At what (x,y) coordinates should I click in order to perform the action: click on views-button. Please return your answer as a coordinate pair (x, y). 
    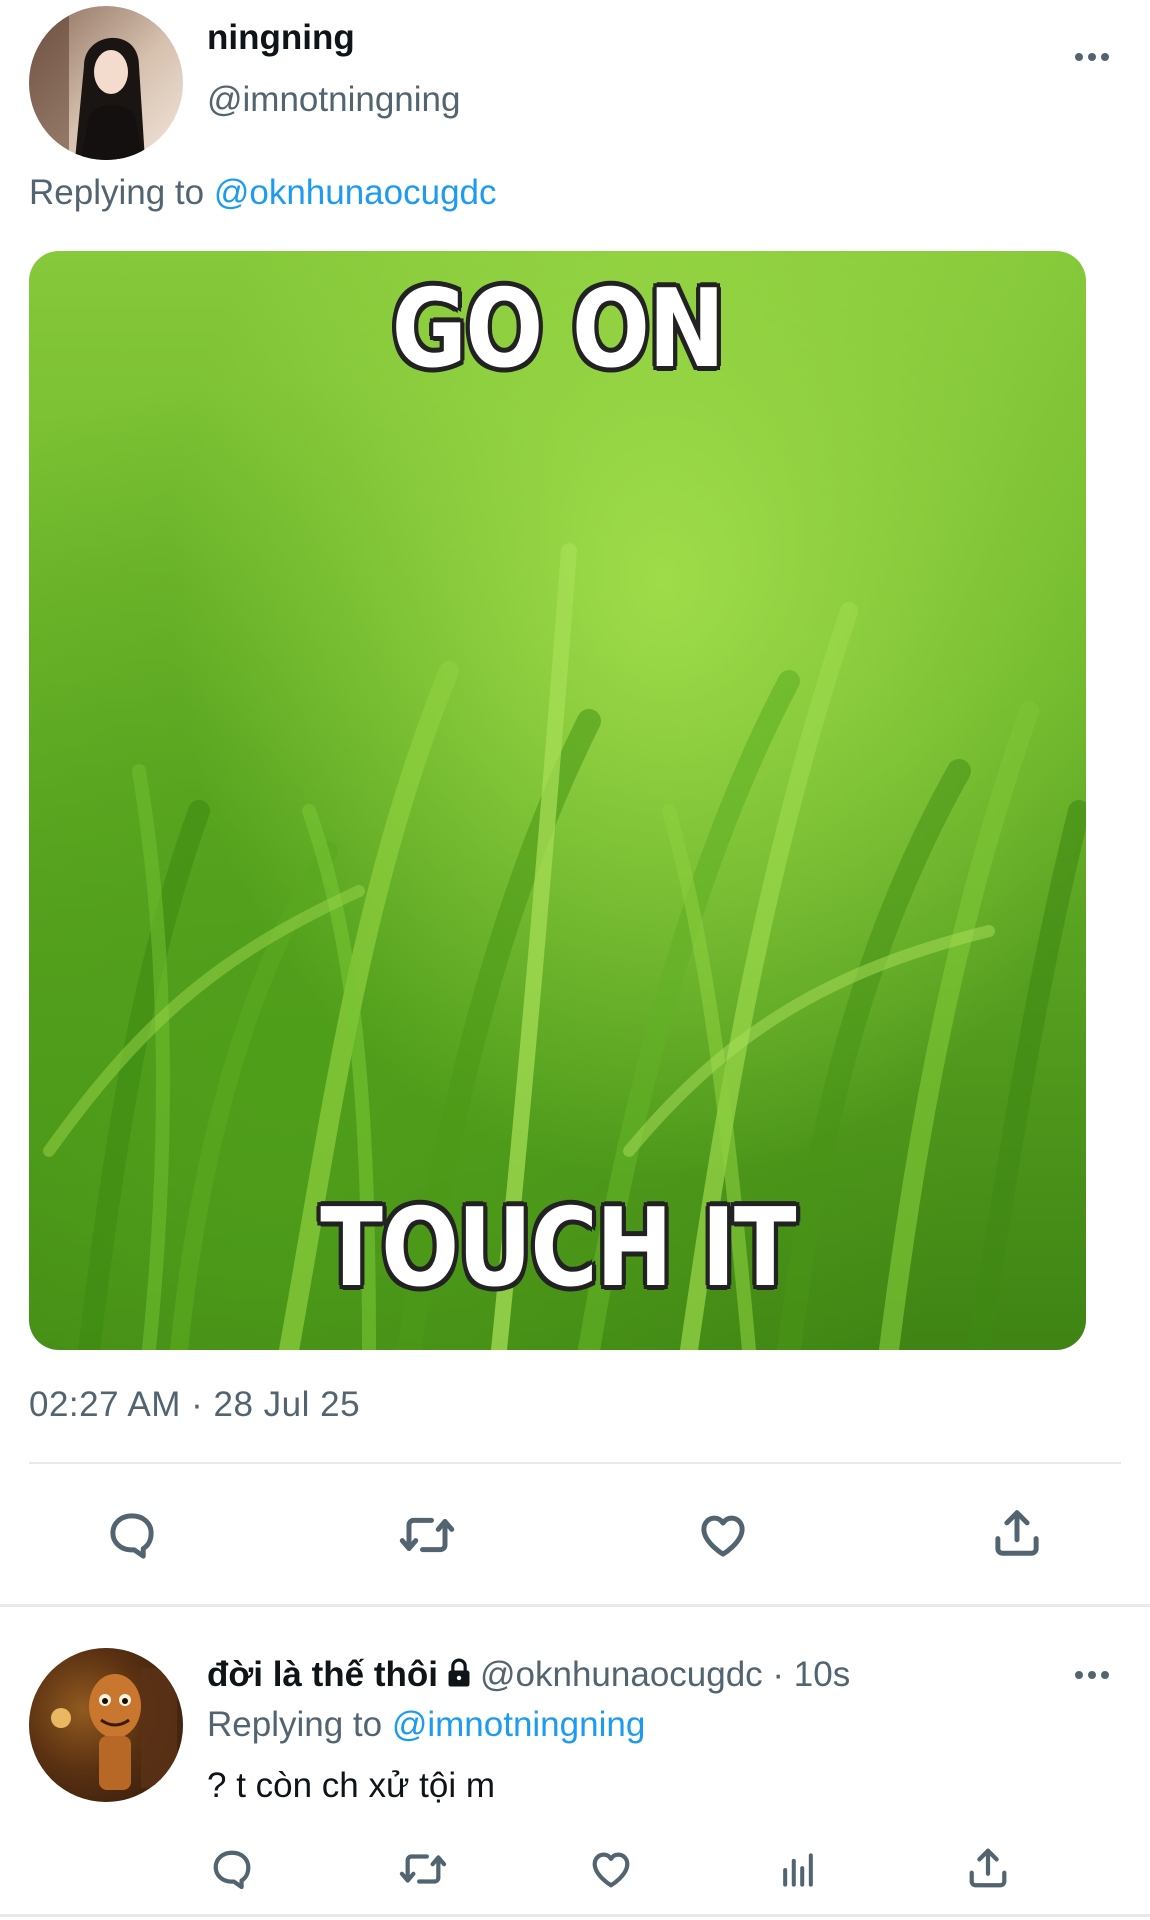
    Looking at the image, I should click on (798, 1870).